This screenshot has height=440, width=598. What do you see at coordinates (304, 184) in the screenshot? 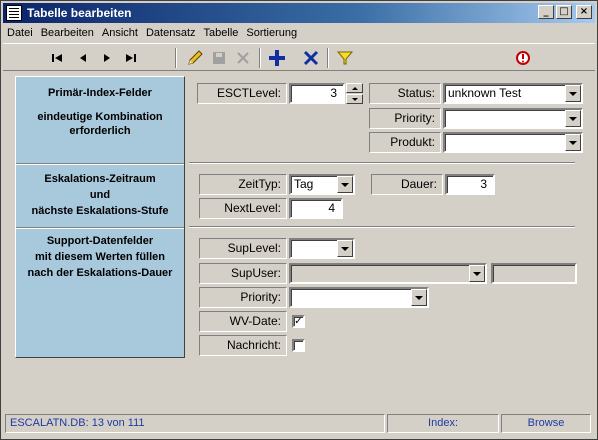
I see `zeittyp-value: Tag` at bounding box center [304, 184].